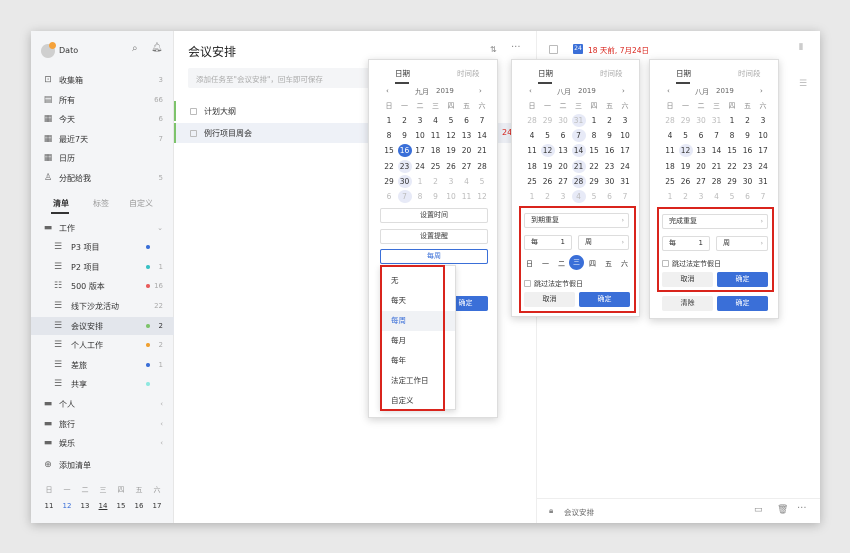 The width and height of the screenshot is (850, 553). What do you see at coordinates (102, 178) in the screenshot?
I see `sidebar-item-assigned: ♙ 分配给我 5` at bounding box center [102, 178].